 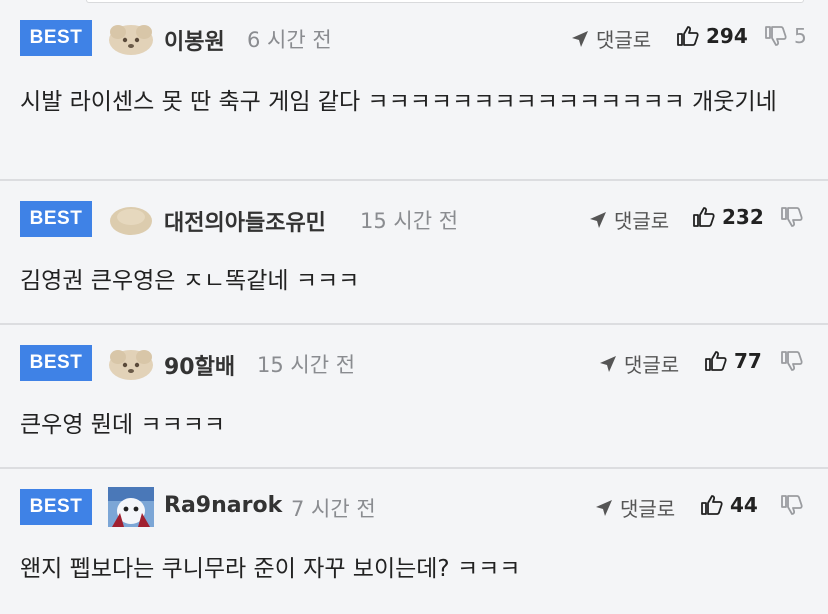 What do you see at coordinates (414, 507) in the screenshot?
I see `comment-header: BEST Ra9narok 7 시간 전 댓글로 44` at bounding box center [414, 507].